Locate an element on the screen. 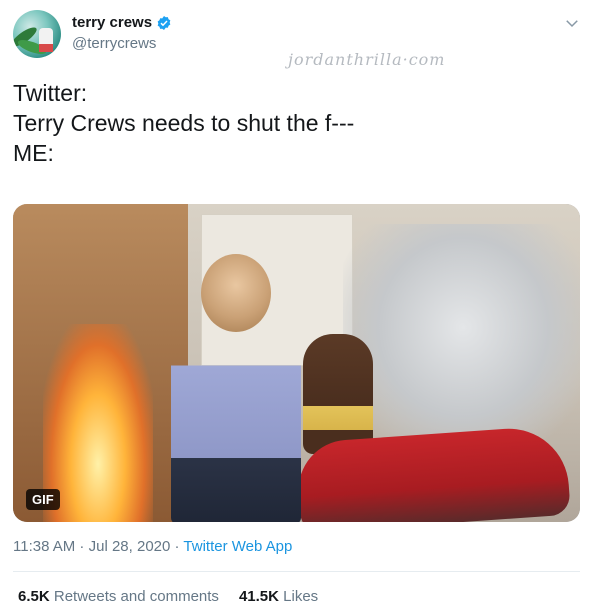 Image resolution: width=595 pixels, height=611 pixels. tweet-line: Terry Crews needs to shut the f--- is located at coordinates (184, 123).